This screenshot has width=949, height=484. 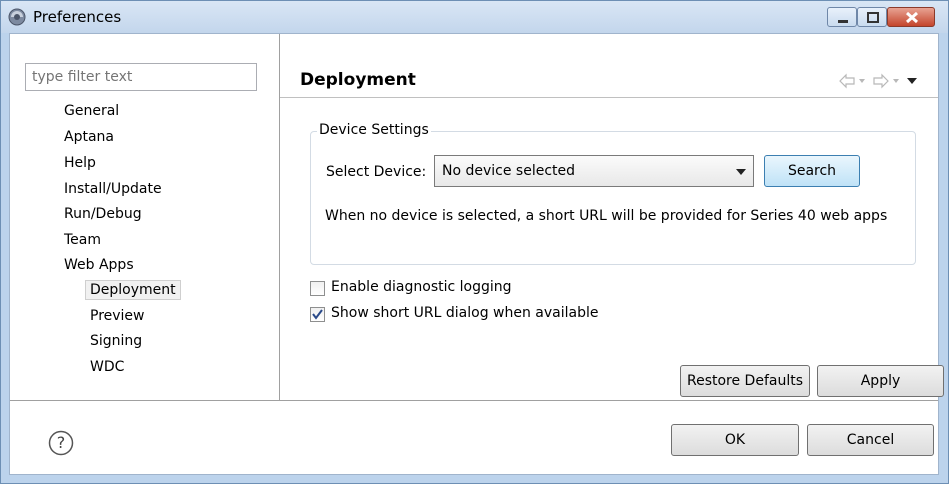 I want to click on minimize-icon, so click(x=843, y=21).